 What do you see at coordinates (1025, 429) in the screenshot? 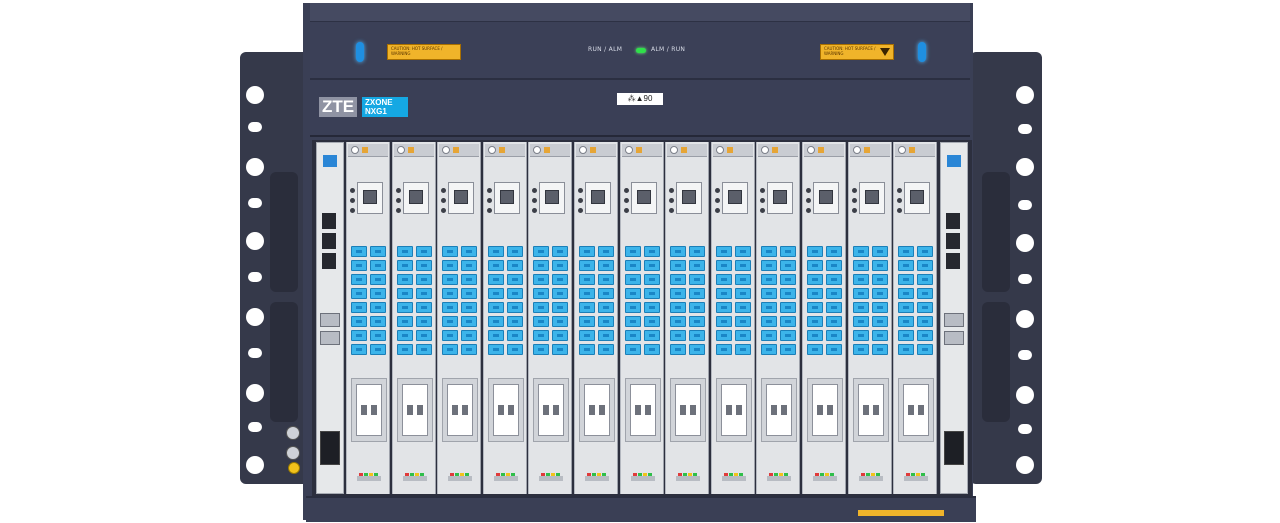
I see `mount-slot` at bounding box center [1025, 429].